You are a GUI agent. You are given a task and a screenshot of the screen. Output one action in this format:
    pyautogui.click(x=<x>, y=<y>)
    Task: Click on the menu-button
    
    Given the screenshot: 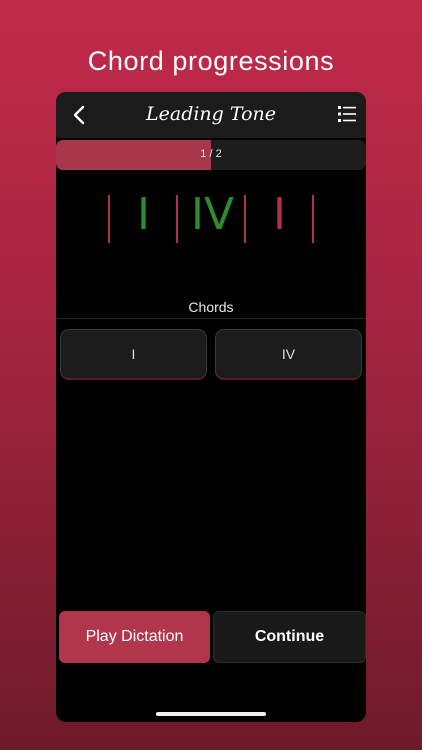 What is the action you would take?
    pyautogui.click(x=347, y=114)
    